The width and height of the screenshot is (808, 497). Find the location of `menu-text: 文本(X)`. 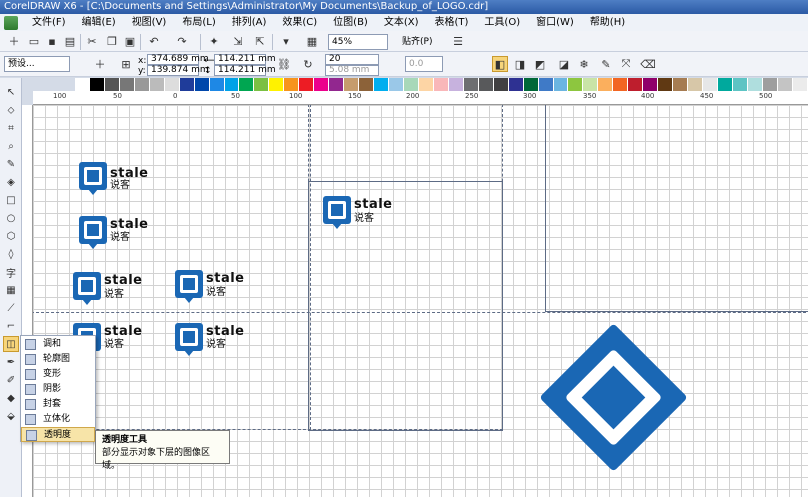

menu-text: 文本(X) is located at coordinates (401, 22).